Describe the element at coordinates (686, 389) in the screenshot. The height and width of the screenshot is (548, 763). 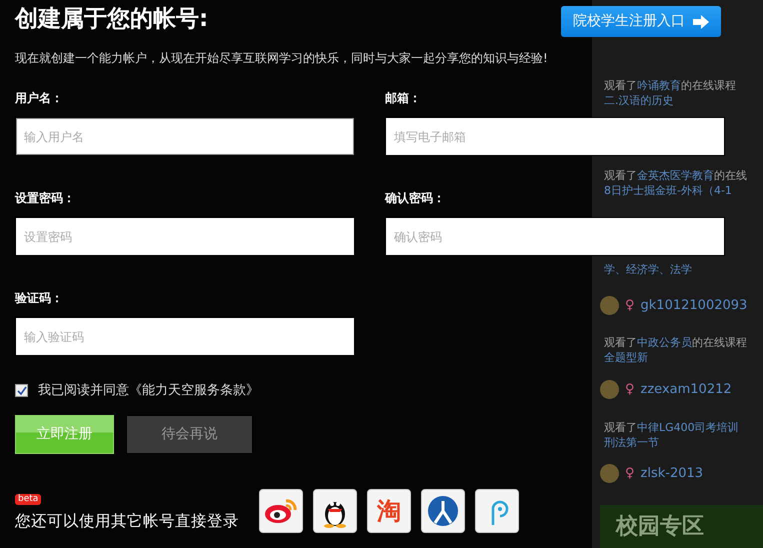
I see `username-link: zzexam10212` at that location.